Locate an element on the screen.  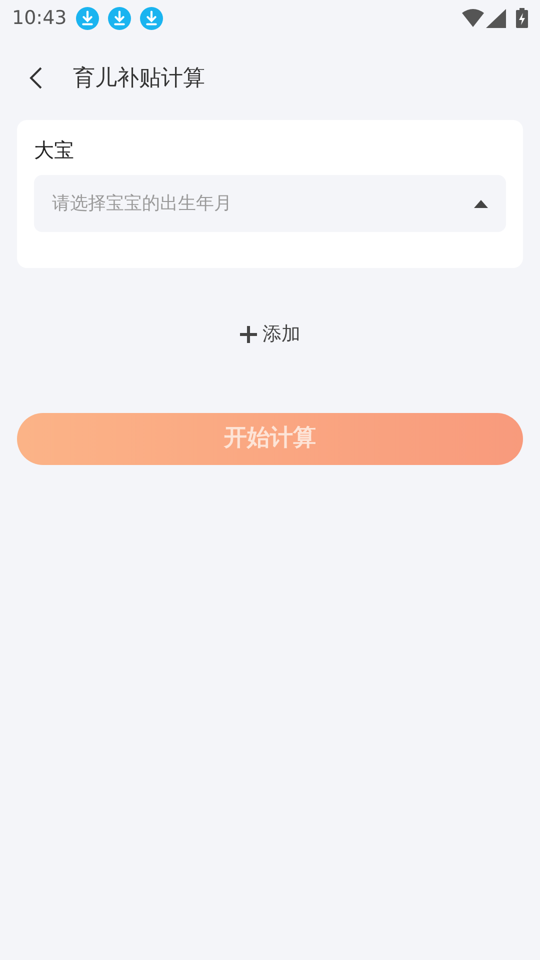
plus-icon is located at coordinates (248, 334).